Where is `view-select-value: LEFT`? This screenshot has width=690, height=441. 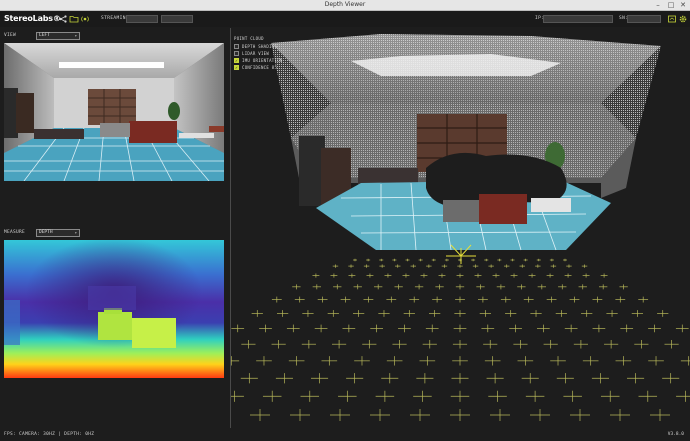
view-select-value: LEFT is located at coordinates (44, 35).